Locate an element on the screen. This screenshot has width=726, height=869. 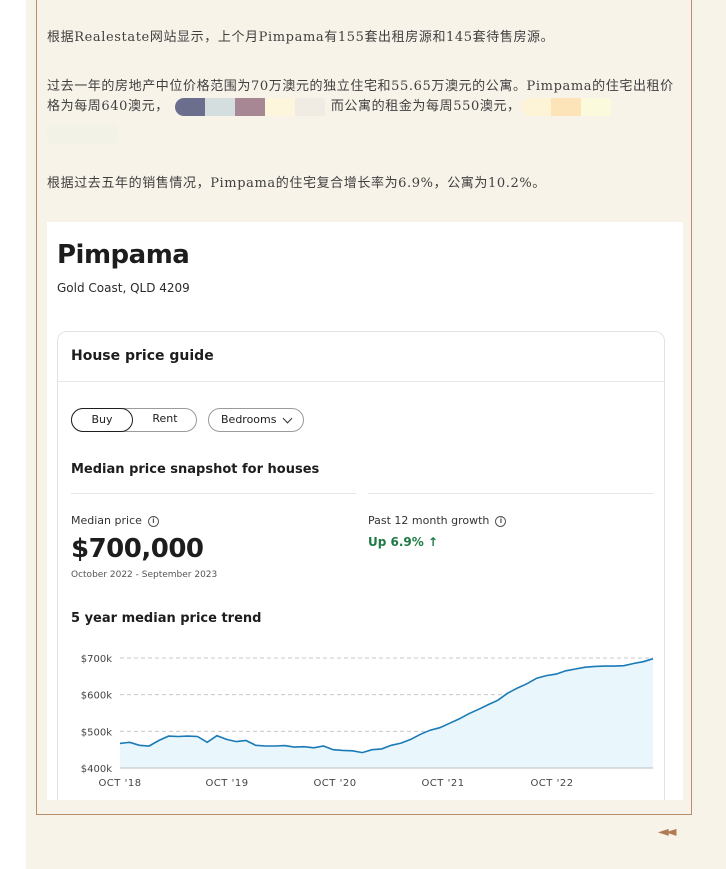
arrow-up-icon: ↑ is located at coordinates (433, 542).